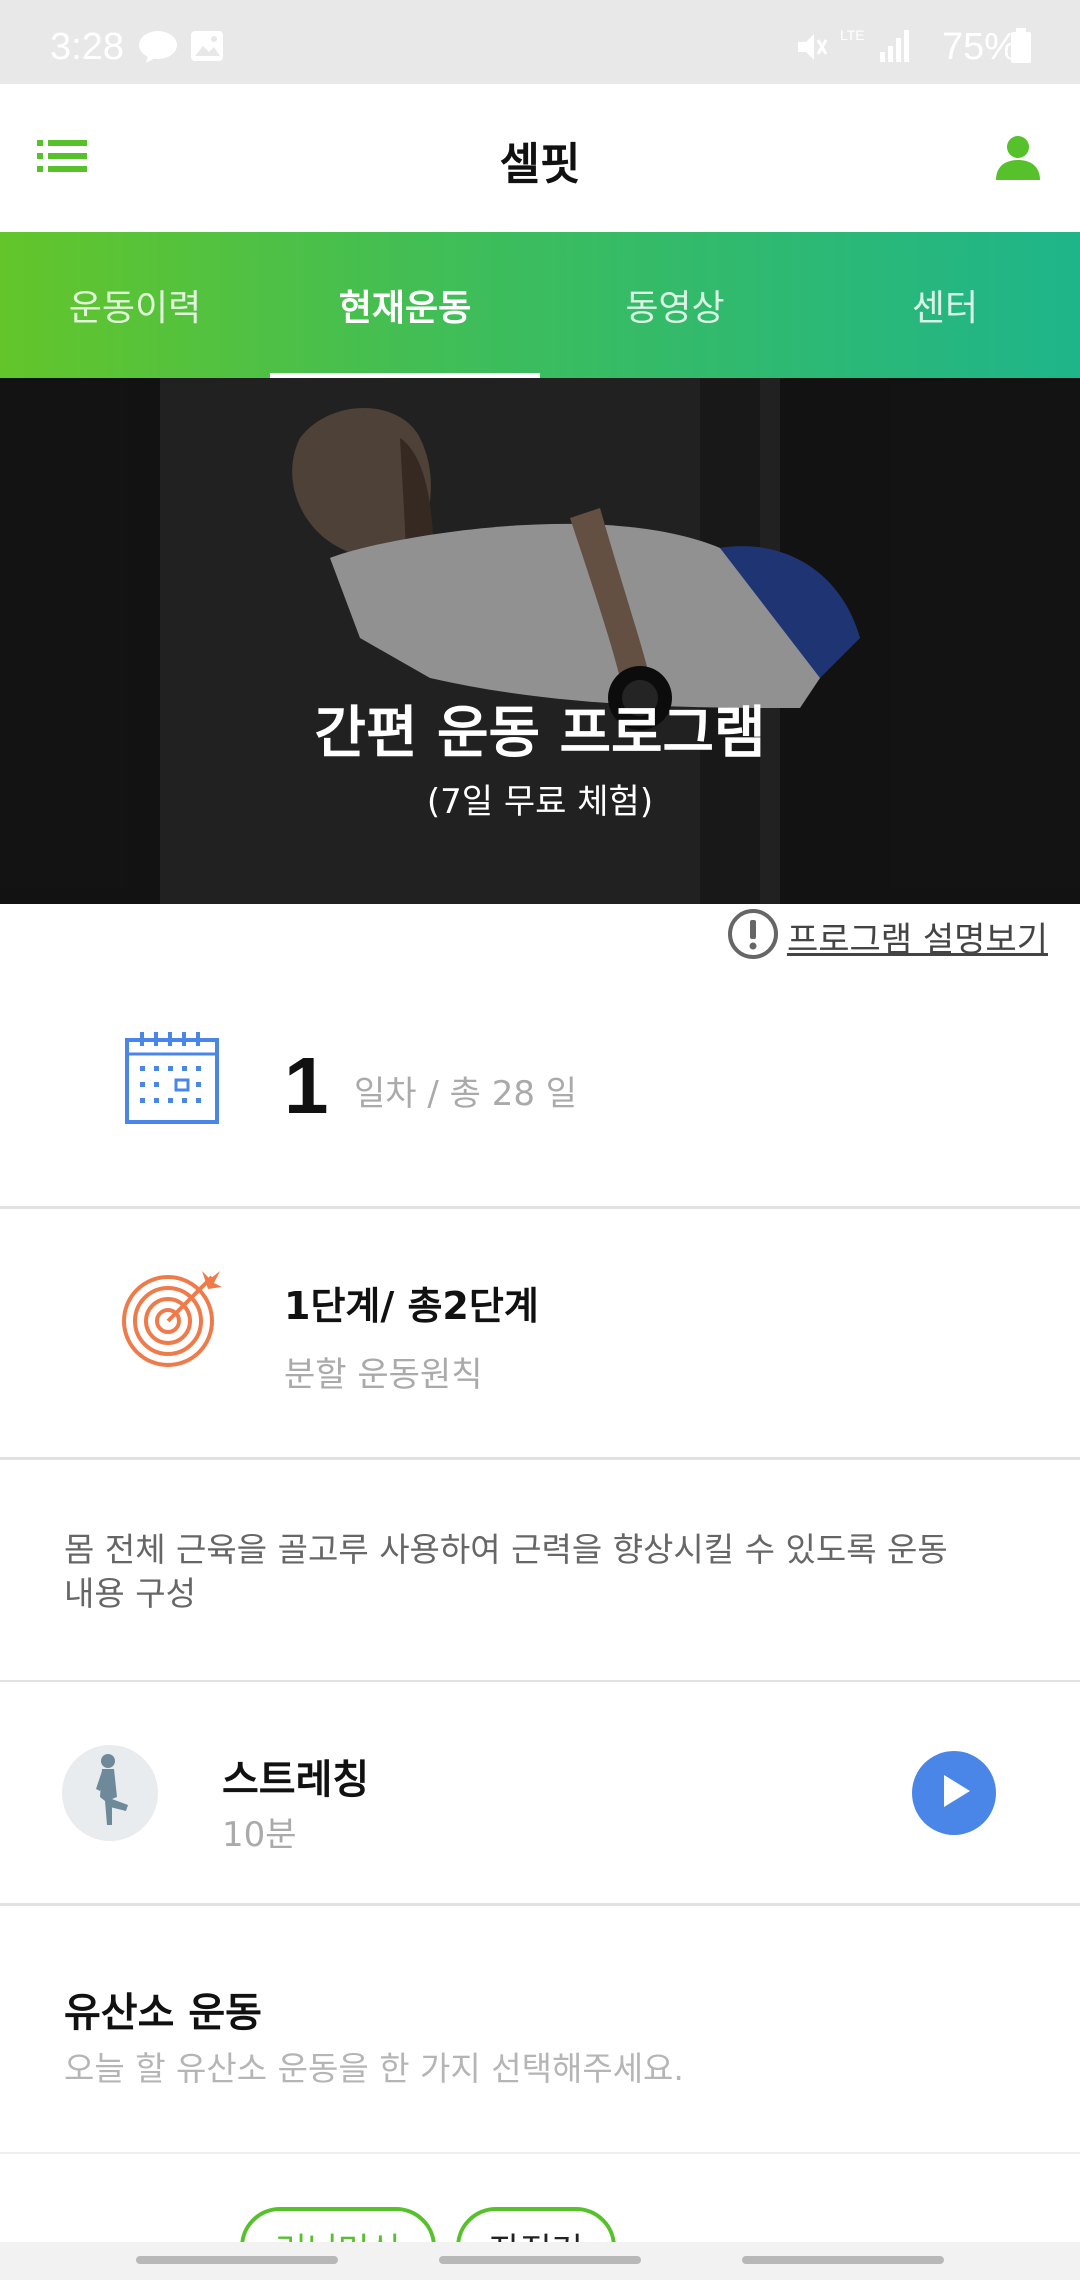  What do you see at coordinates (383, 1375) in the screenshot?
I see `stage-subtitle: 분할 운동원칙` at bounding box center [383, 1375].